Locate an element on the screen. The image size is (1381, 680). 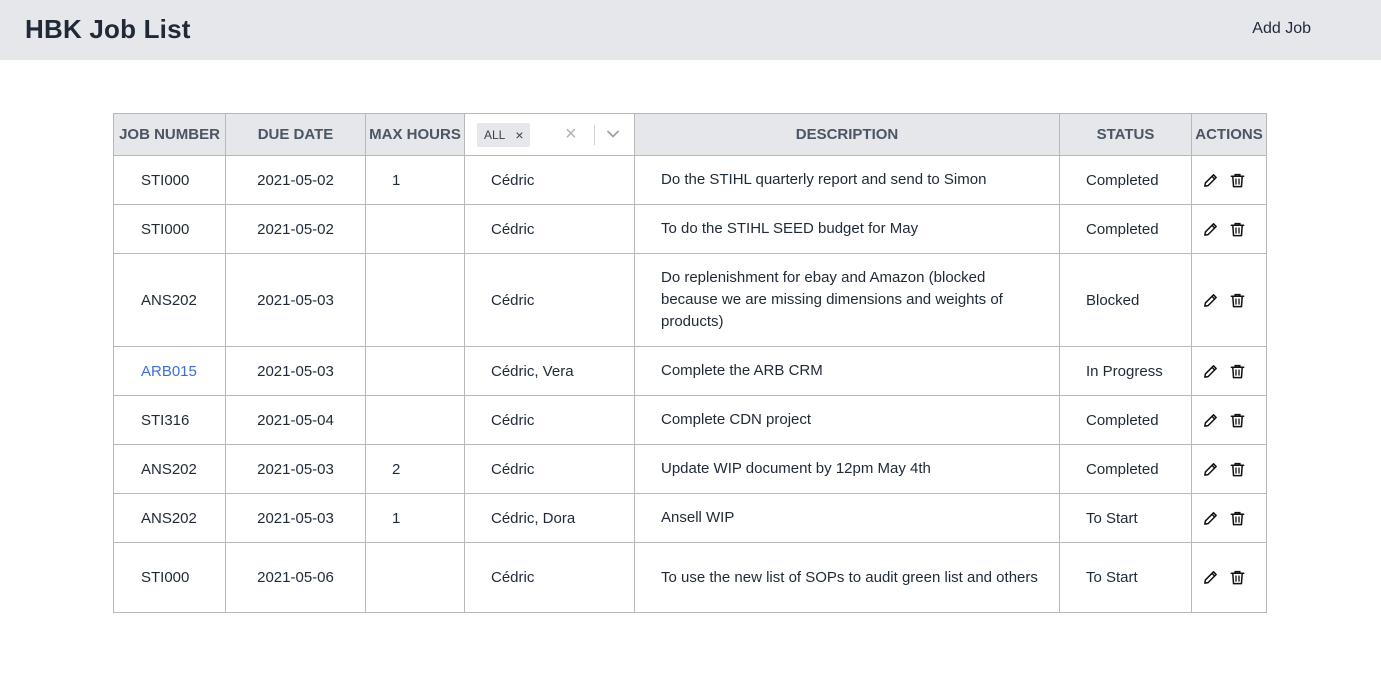
filter-chip-all: ALL × is located at coordinates (503, 134).